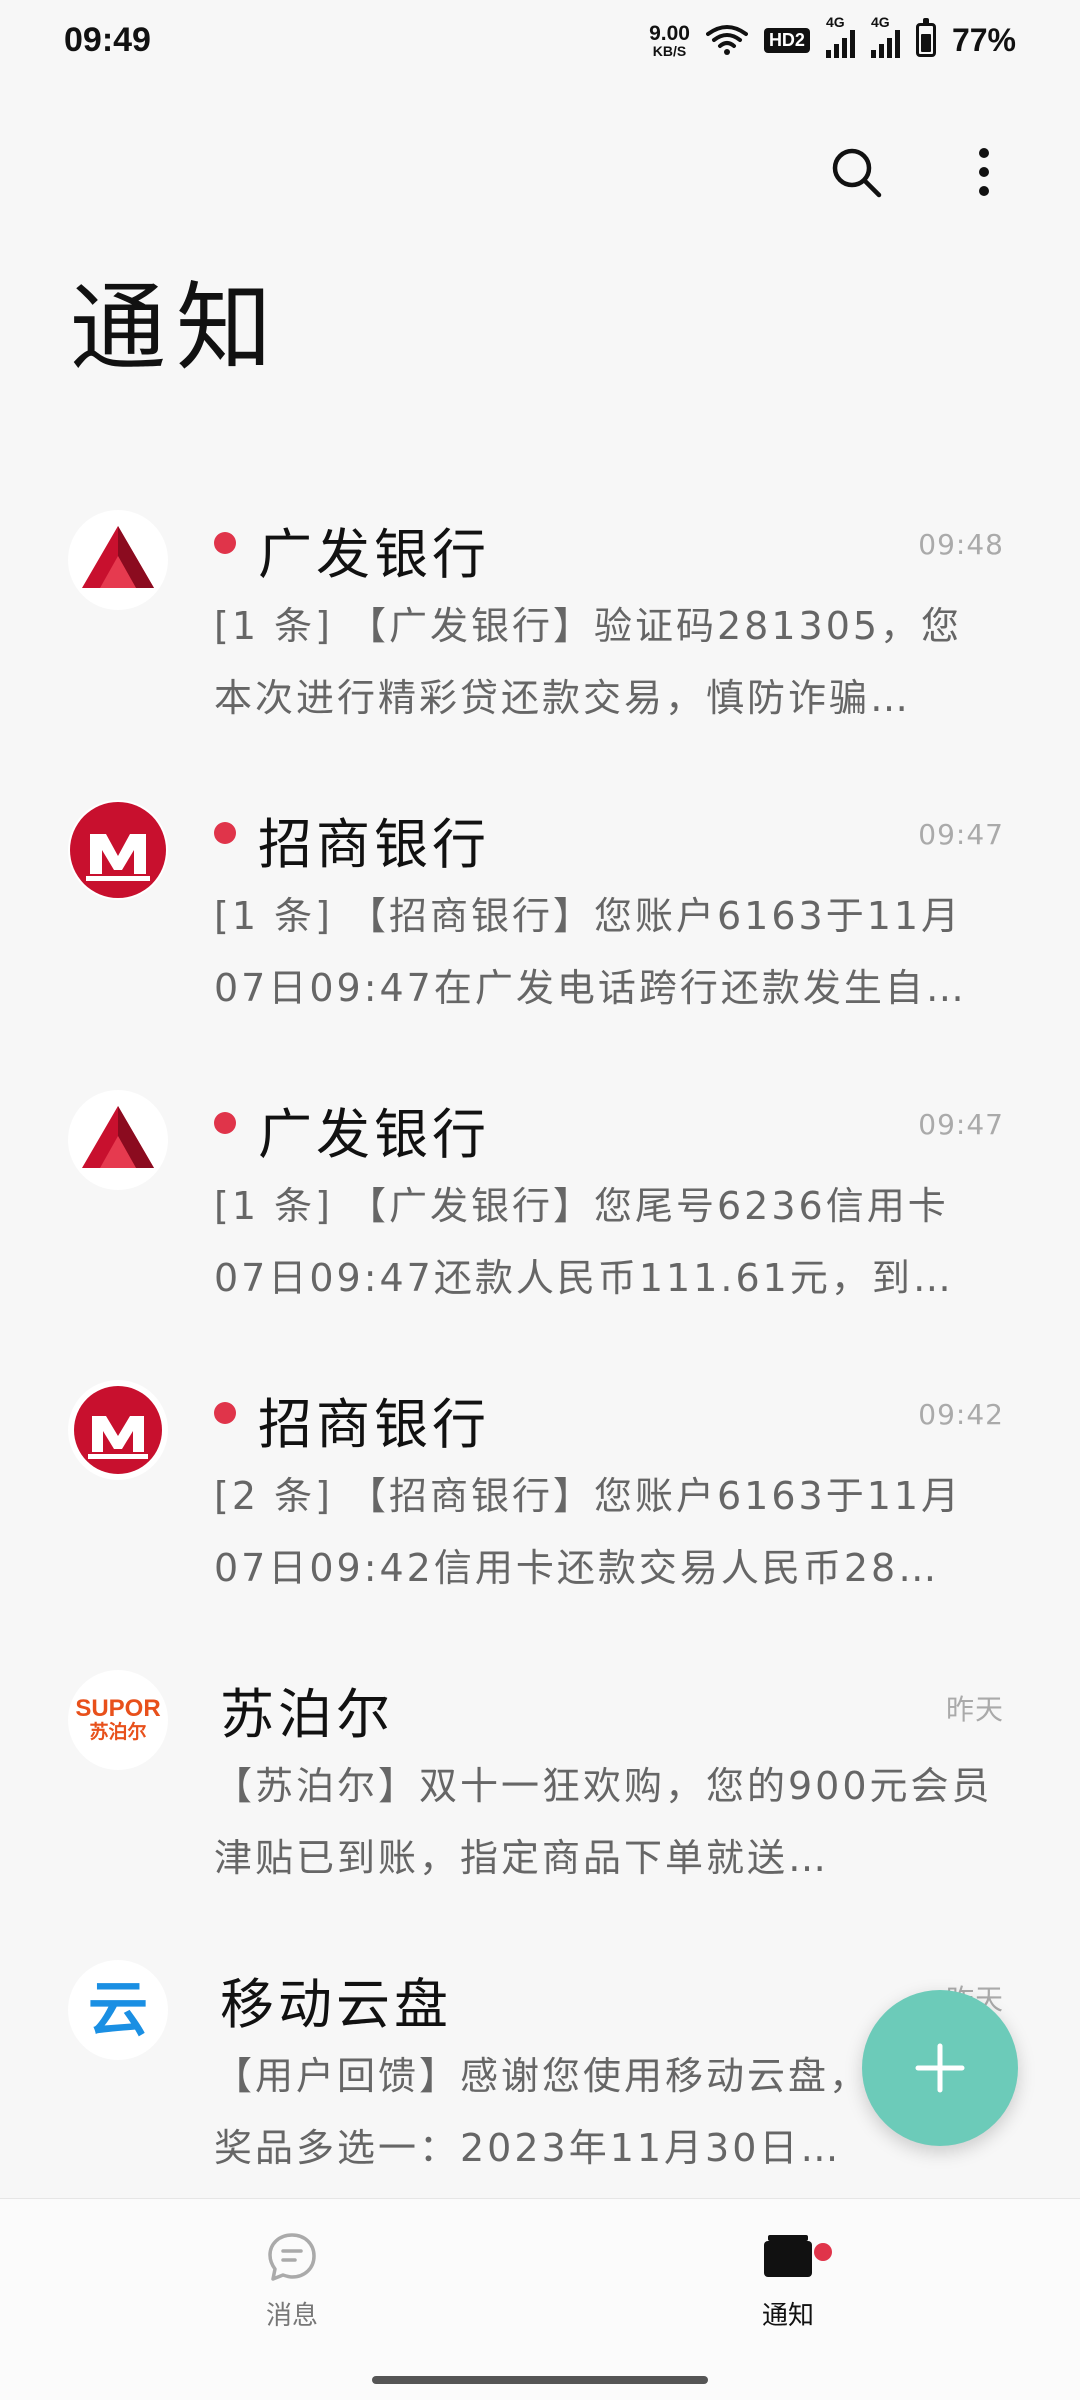 This screenshot has height=2400, width=1080. I want to click on bottom-navigation: 消息 通知, so click(540, 2299).